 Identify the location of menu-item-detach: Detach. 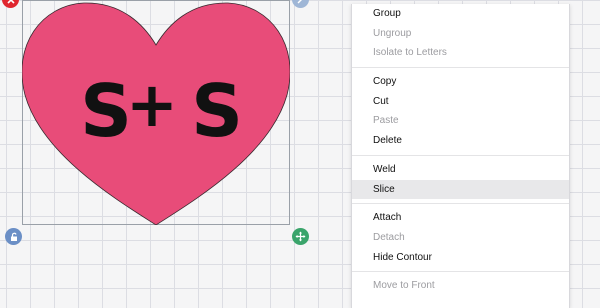
(460, 238).